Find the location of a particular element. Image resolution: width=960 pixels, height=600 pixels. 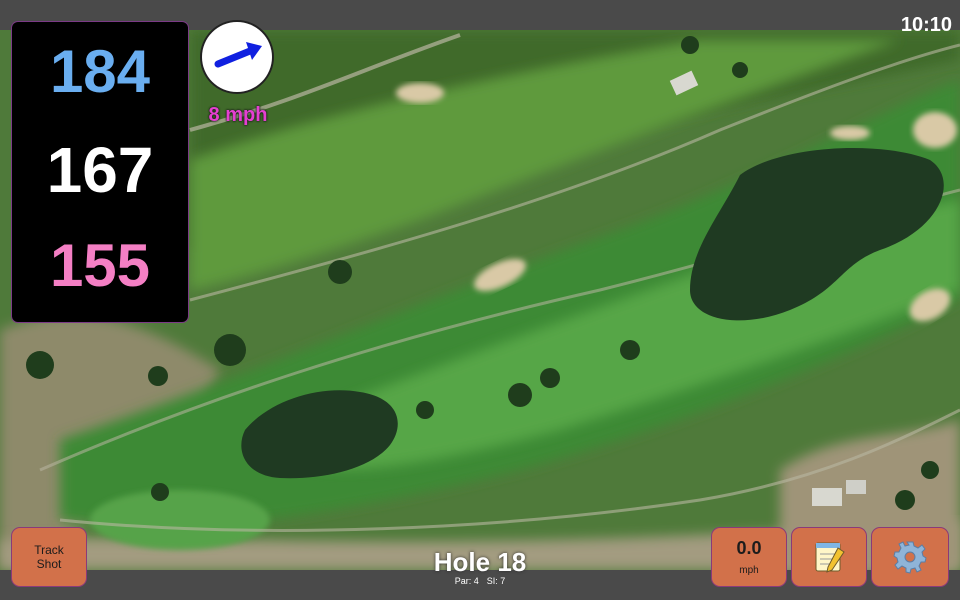

distance-to-front: 155 is located at coordinates (100, 265).